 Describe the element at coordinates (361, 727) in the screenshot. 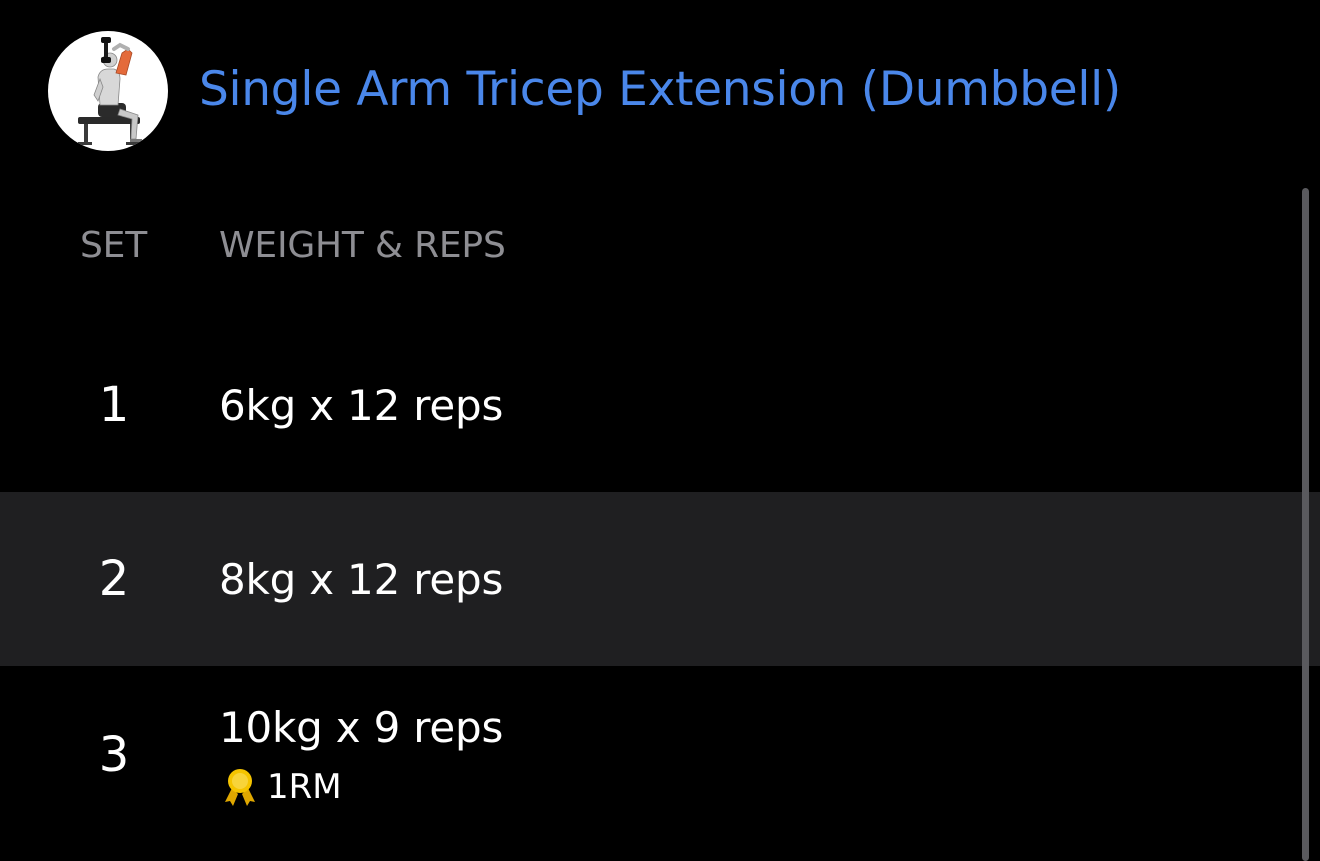

I see `set-weight-reps: 10kg x 9 reps` at that location.